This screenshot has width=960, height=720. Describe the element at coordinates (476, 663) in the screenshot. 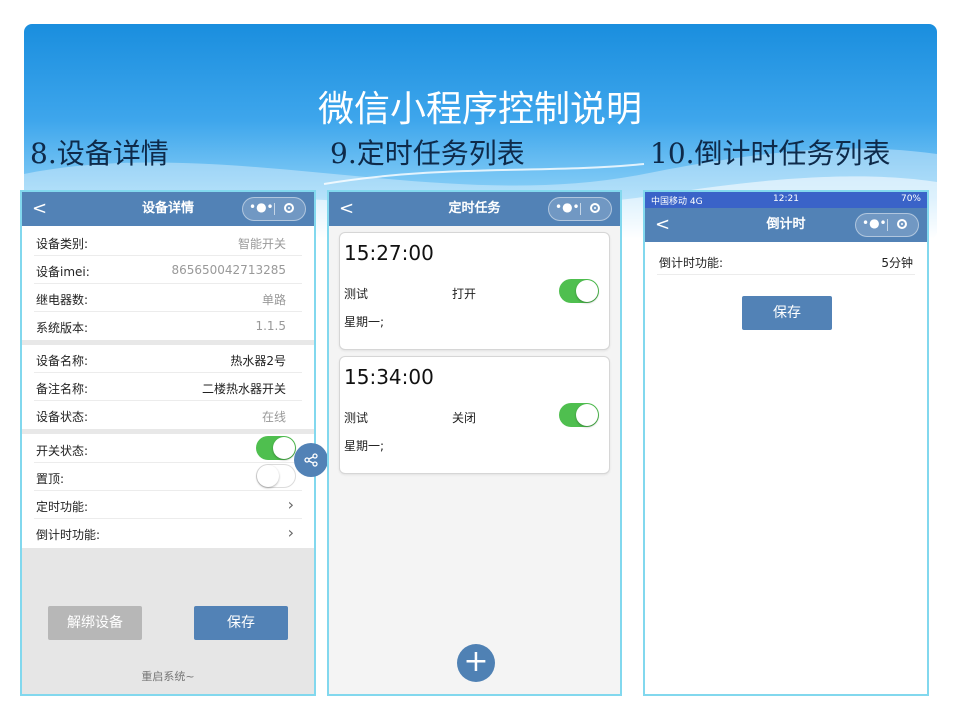

I see `add-timer-button: +` at that location.